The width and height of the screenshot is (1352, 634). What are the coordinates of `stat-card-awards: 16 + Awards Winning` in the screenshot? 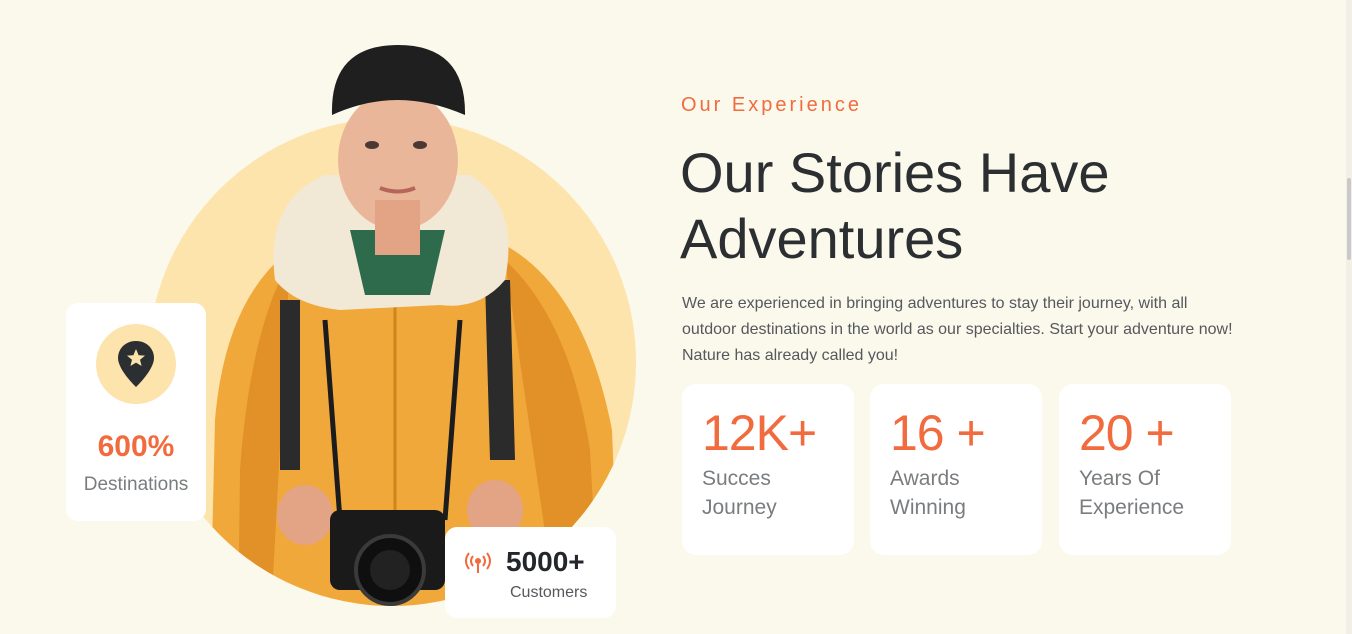 It's located at (956, 469).